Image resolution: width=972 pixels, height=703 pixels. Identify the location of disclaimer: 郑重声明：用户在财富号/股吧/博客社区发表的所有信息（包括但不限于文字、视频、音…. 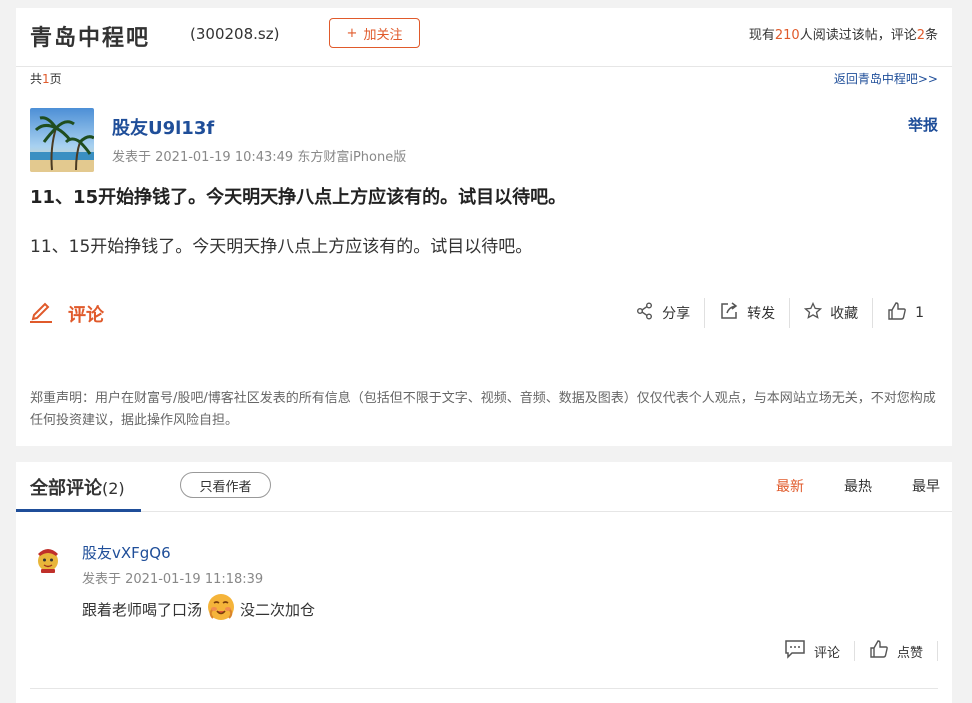
(483, 409).